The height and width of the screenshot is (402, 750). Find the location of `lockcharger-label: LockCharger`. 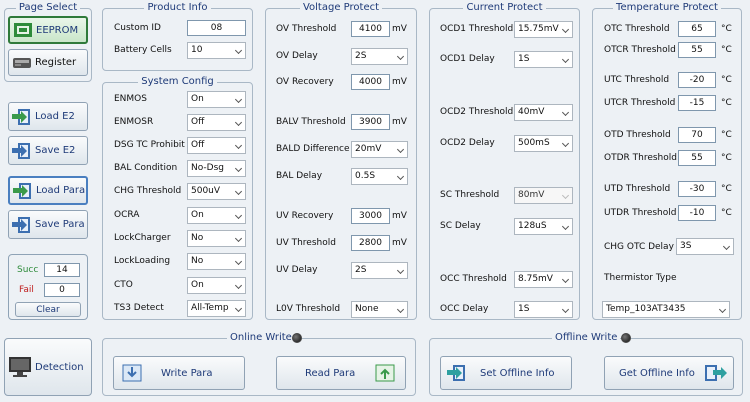

lockcharger-label: LockCharger is located at coordinates (142, 238).